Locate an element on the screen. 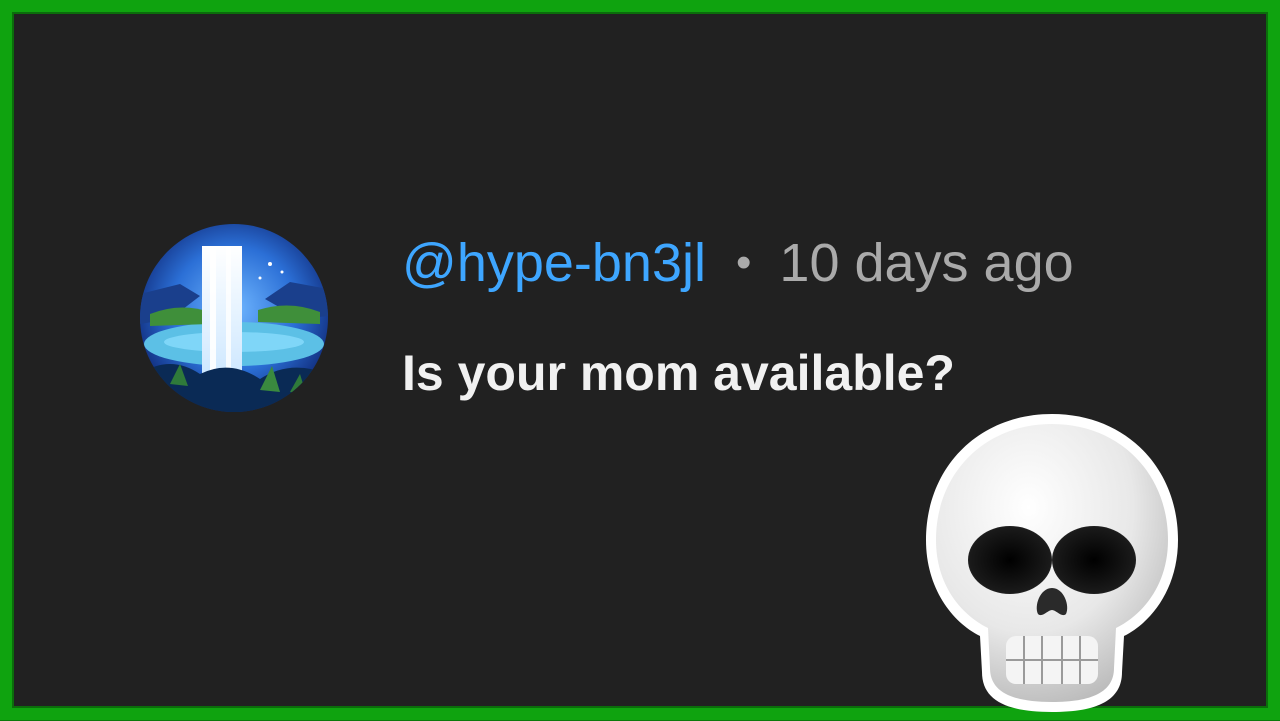  comment-meta: @hype-bn3jl • 10 days ago is located at coordinates (738, 263).